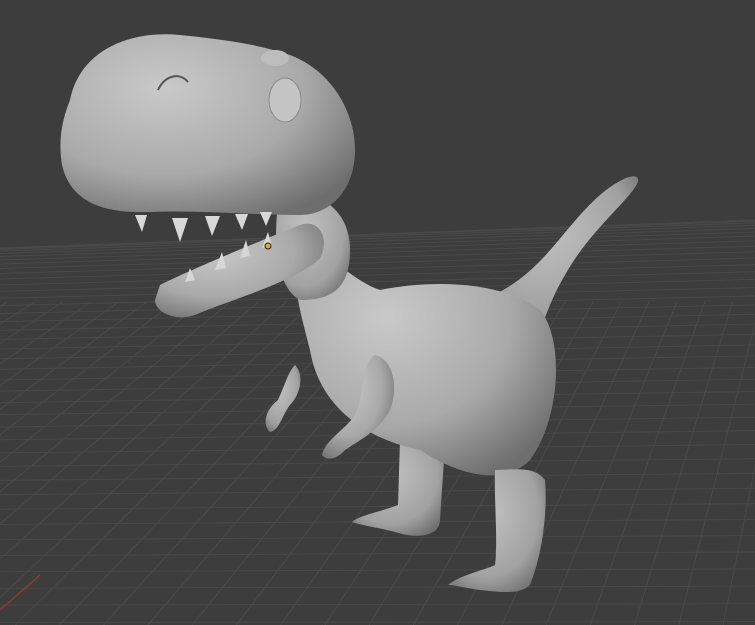  I want to click on upper-teeth, so click(203, 227).